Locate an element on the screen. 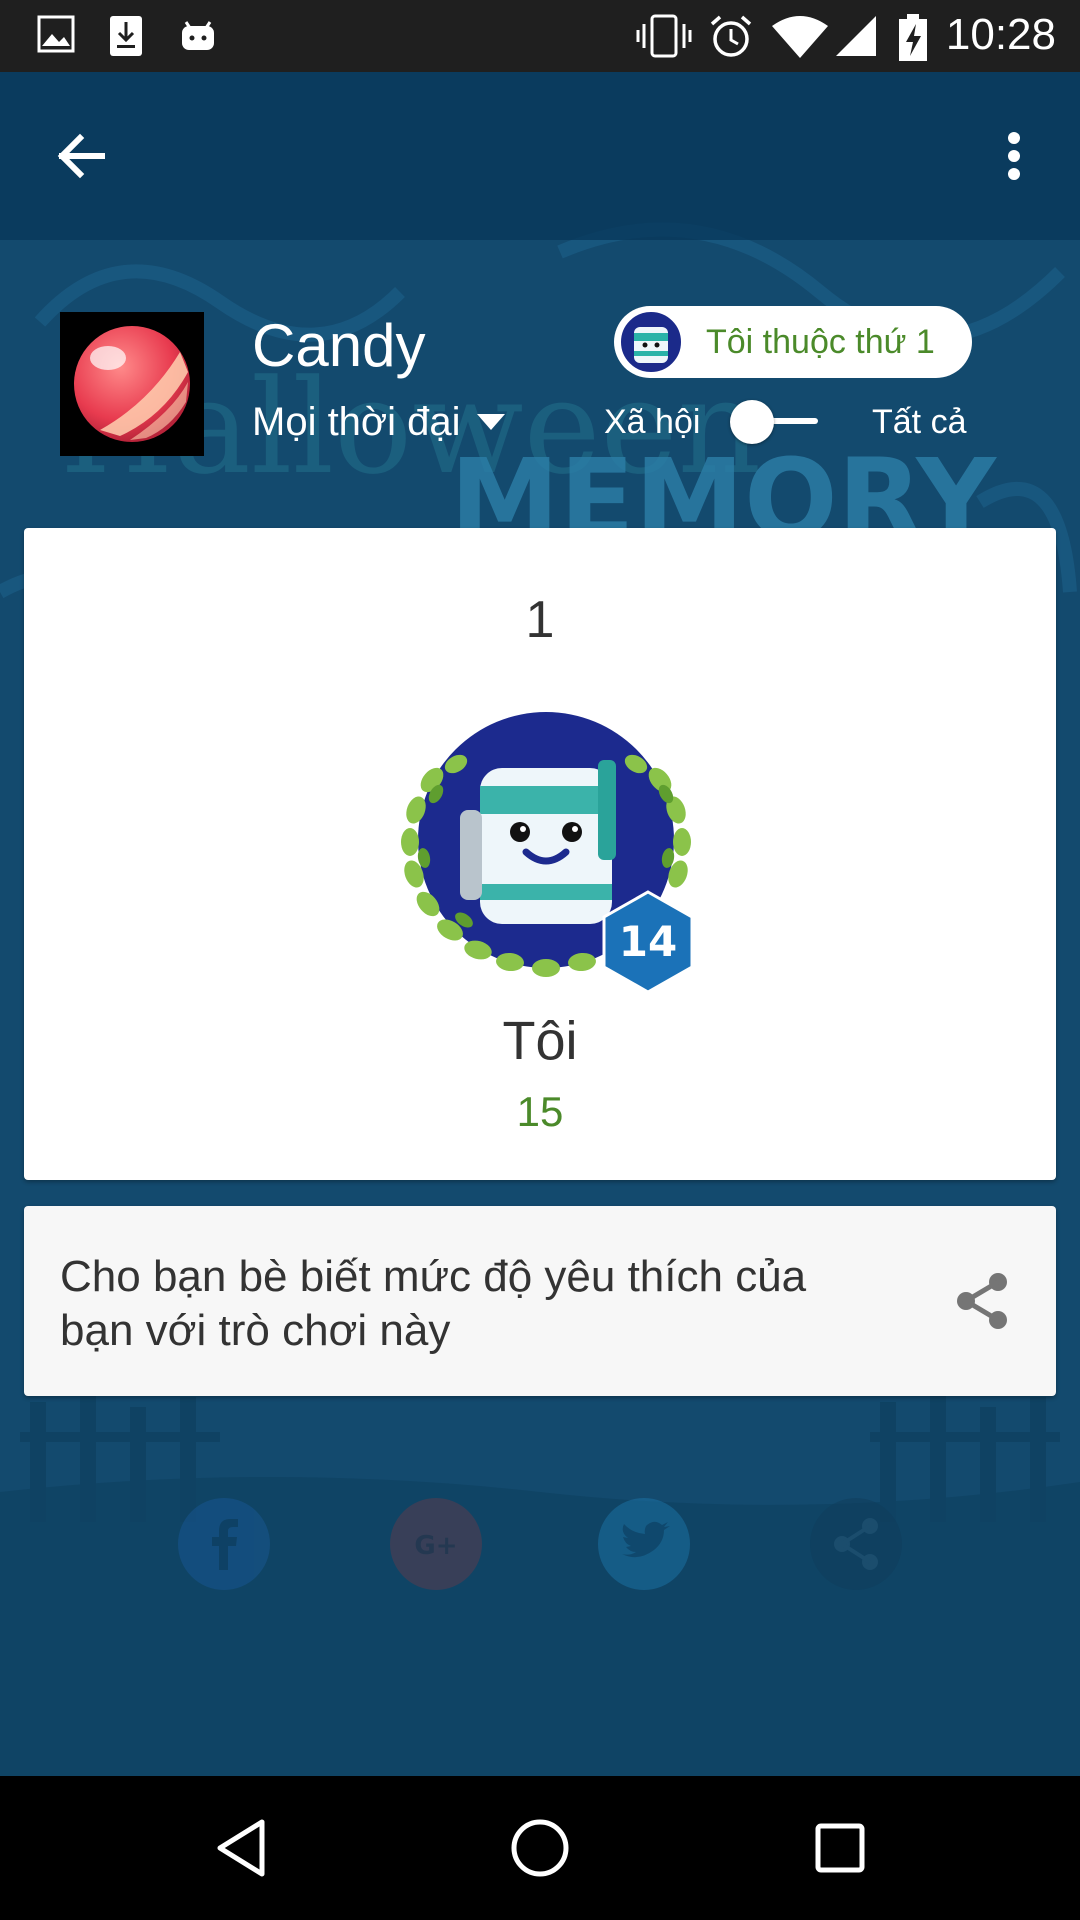 This screenshot has width=1080, height=1920. game-icon is located at coordinates (132, 384).